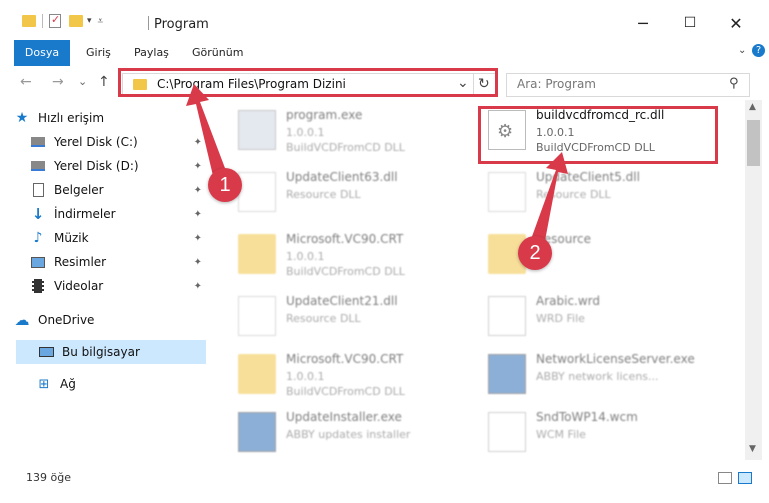  Describe the element at coordinates (348, 315) in the screenshot. I see `list-item: UpdateClient21.dll Resource DLL` at that location.